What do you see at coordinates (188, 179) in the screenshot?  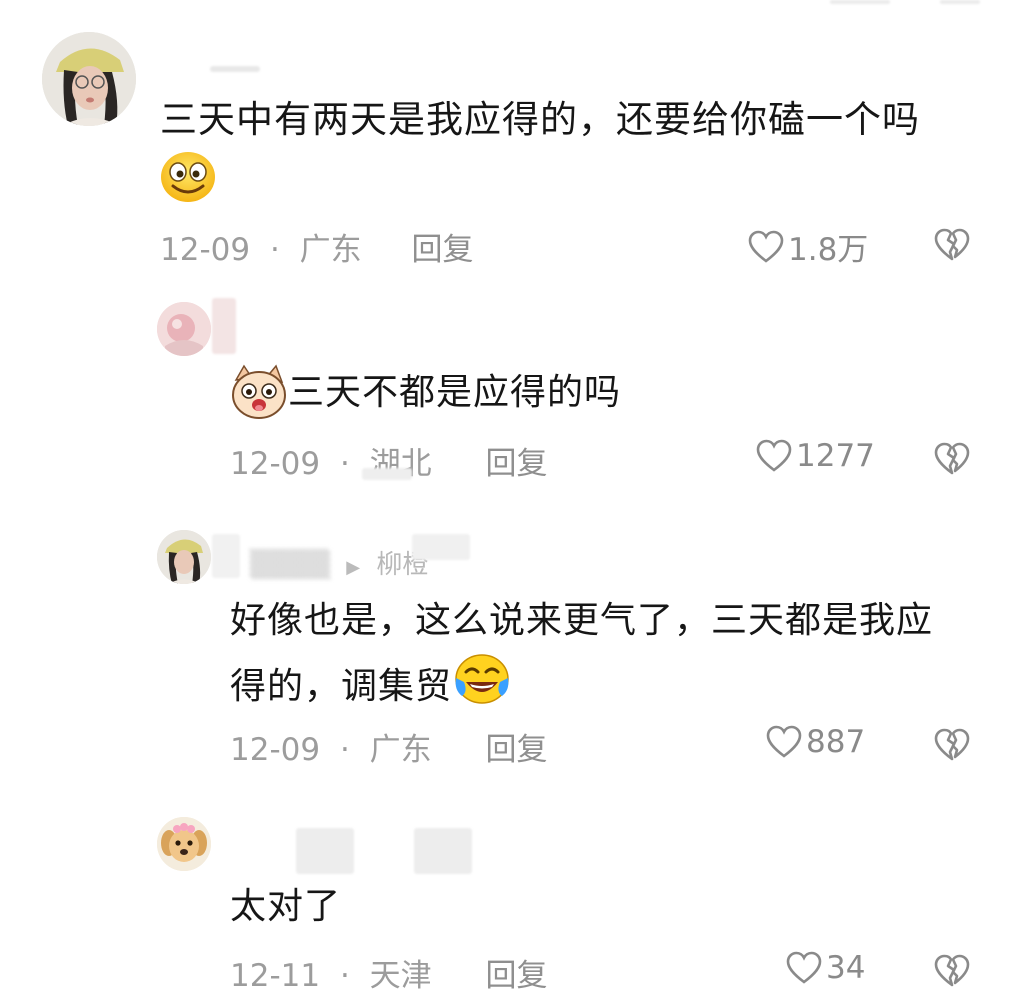 I see `smile-emoji-icon` at bounding box center [188, 179].